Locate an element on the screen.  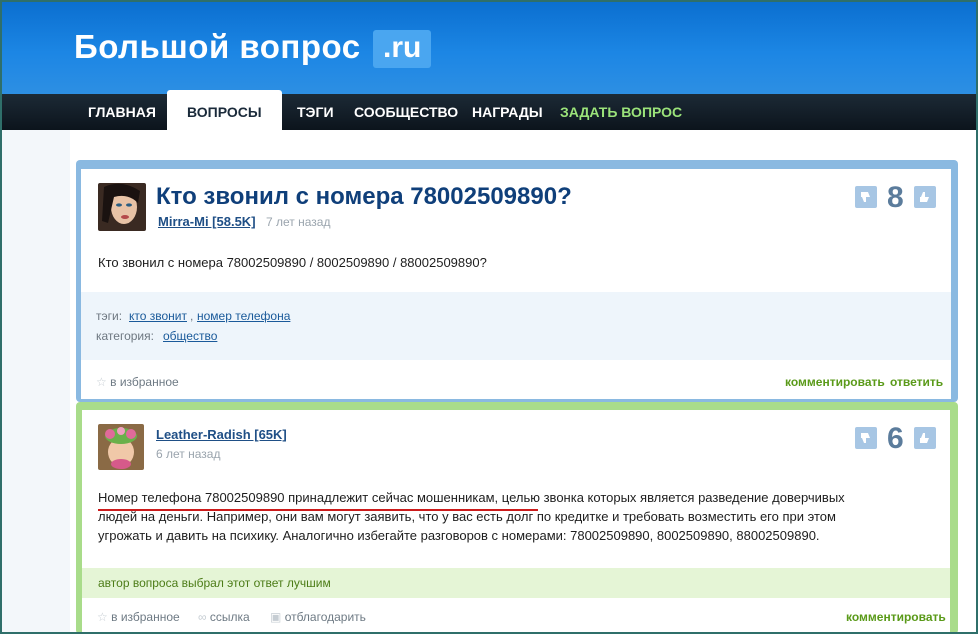
category-link: общество is located at coordinates (190, 336).